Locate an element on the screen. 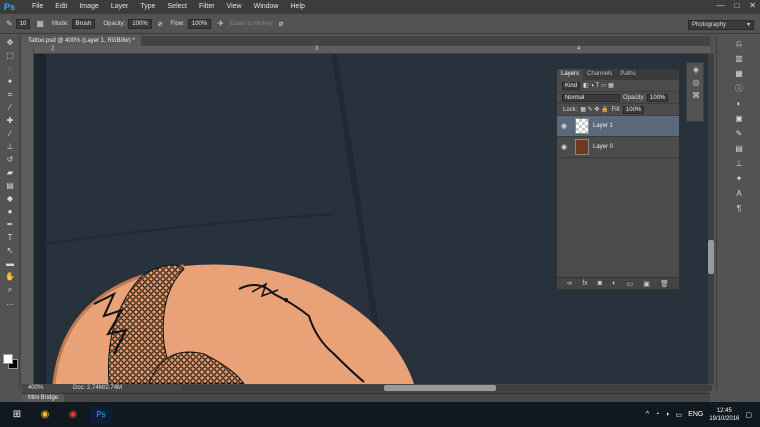 The width and height of the screenshot is (760, 427). erase-to-history-checkbox: Erase to History is located at coordinates (251, 24).